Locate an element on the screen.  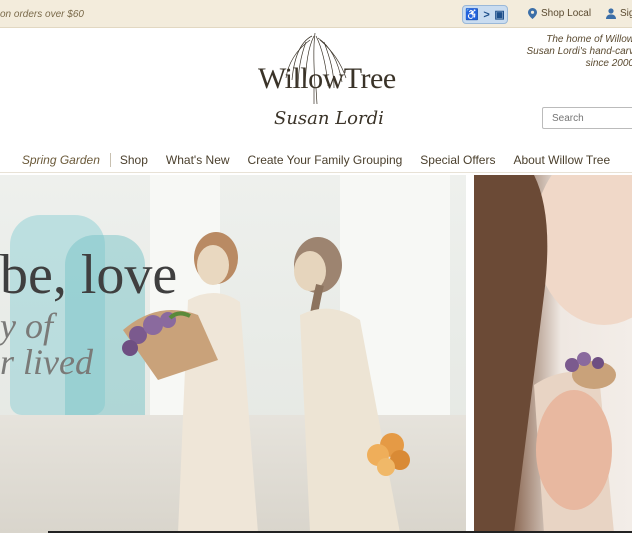
map-pin-icon is located at coordinates (532, 13).